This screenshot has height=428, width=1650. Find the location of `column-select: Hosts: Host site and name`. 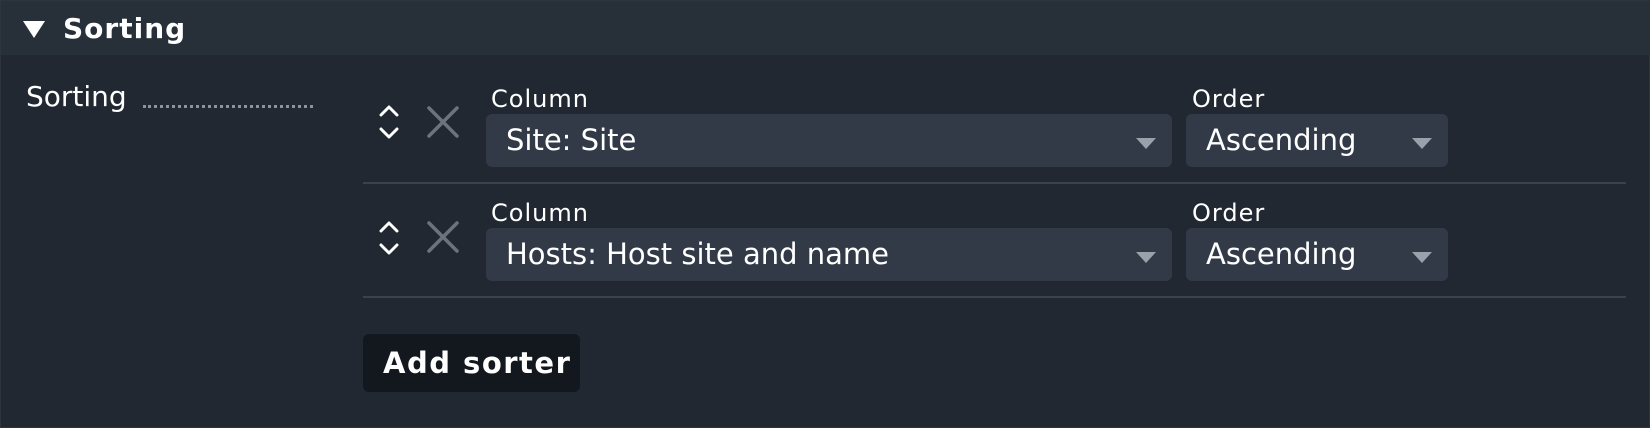

column-select: Hosts: Host site and name is located at coordinates (829, 254).